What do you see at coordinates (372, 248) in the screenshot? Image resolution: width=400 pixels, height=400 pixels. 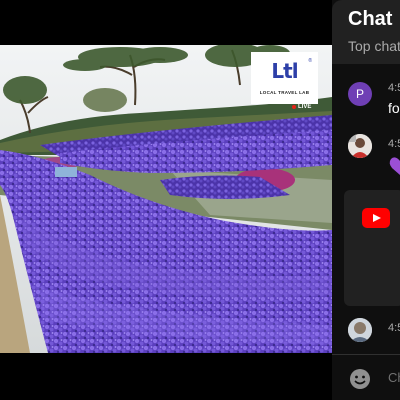 I see `promo-card` at bounding box center [372, 248].